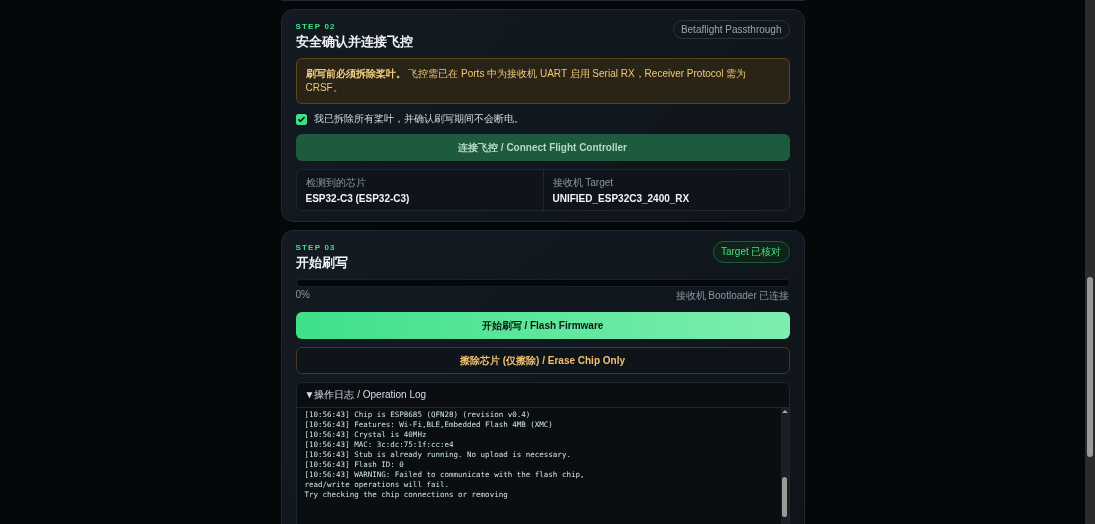 The image size is (1095, 524). I want to click on action-button: 开始刷写 / Flash Firmware, so click(542, 325).